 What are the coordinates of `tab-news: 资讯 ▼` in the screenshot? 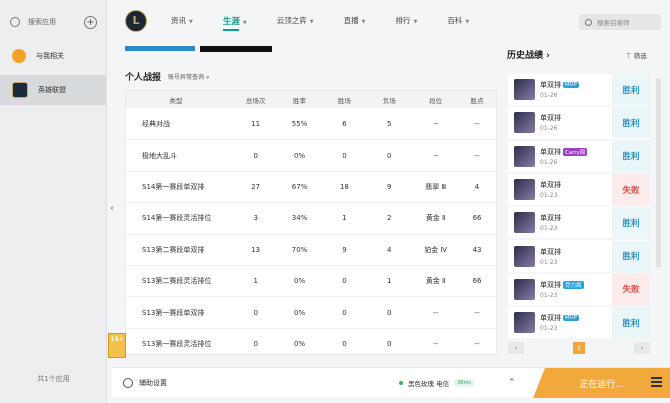 It's located at (182, 21).